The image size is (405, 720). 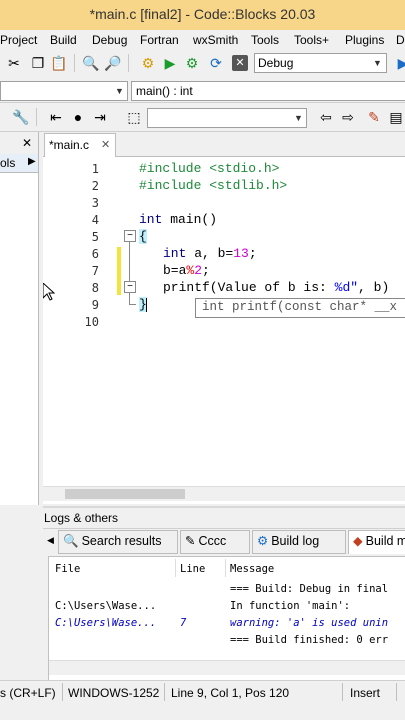 I want to click on wrench-icon: 🔧, so click(x=20, y=117).